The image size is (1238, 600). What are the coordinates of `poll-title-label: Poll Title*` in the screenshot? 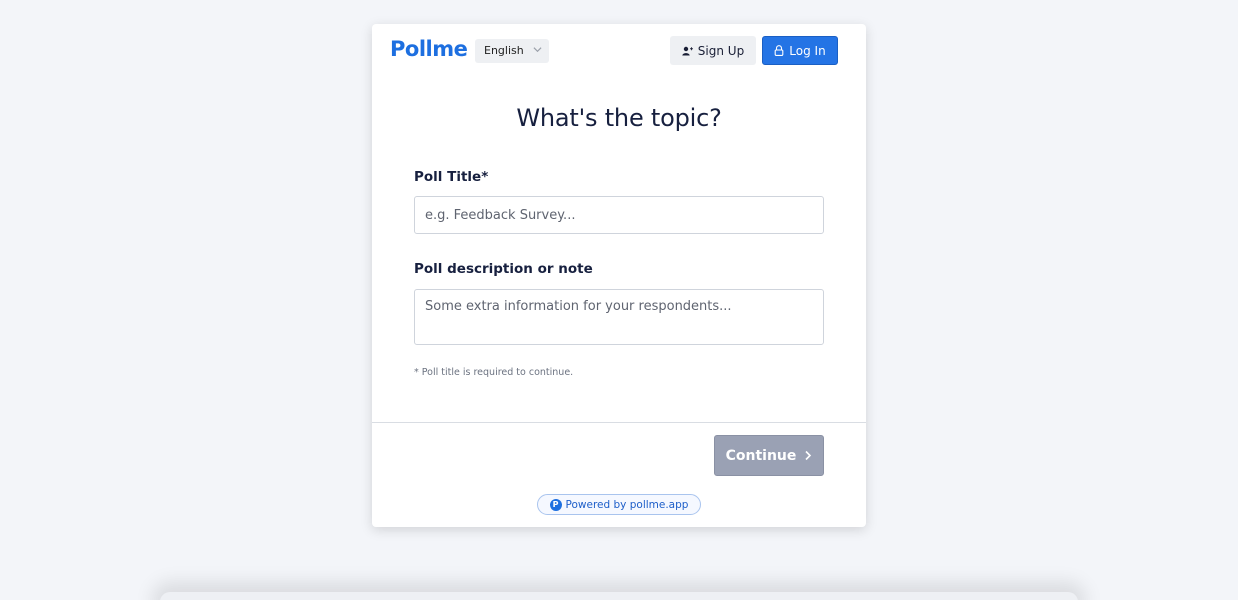 It's located at (451, 177).